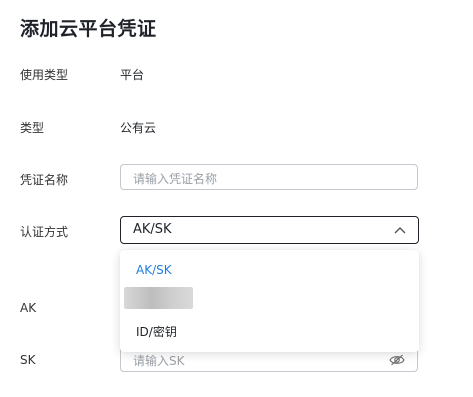  What do you see at coordinates (138, 128) in the screenshot?
I see `type-value: 公有云` at bounding box center [138, 128].